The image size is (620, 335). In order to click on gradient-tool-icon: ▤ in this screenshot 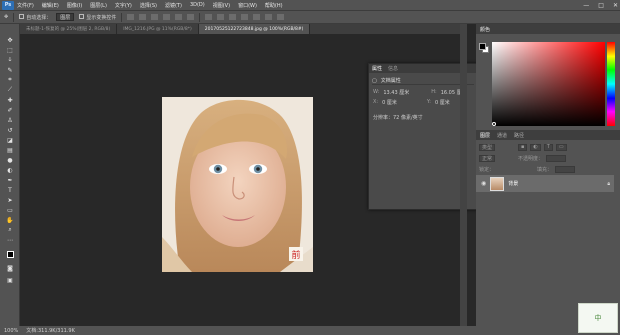, I will do `click(10, 150)`.